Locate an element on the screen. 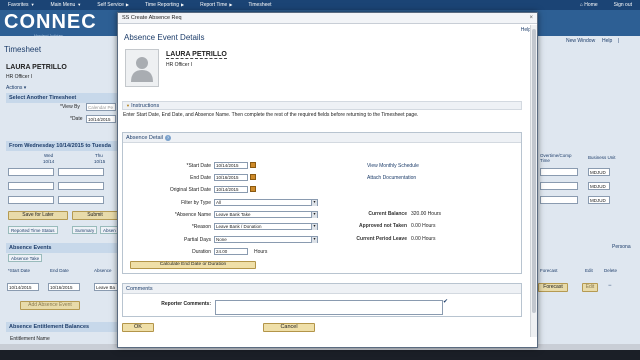 The height and width of the screenshot is (360, 640). instructions-header: ▼ Instructions is located at coordinates (322, 105).